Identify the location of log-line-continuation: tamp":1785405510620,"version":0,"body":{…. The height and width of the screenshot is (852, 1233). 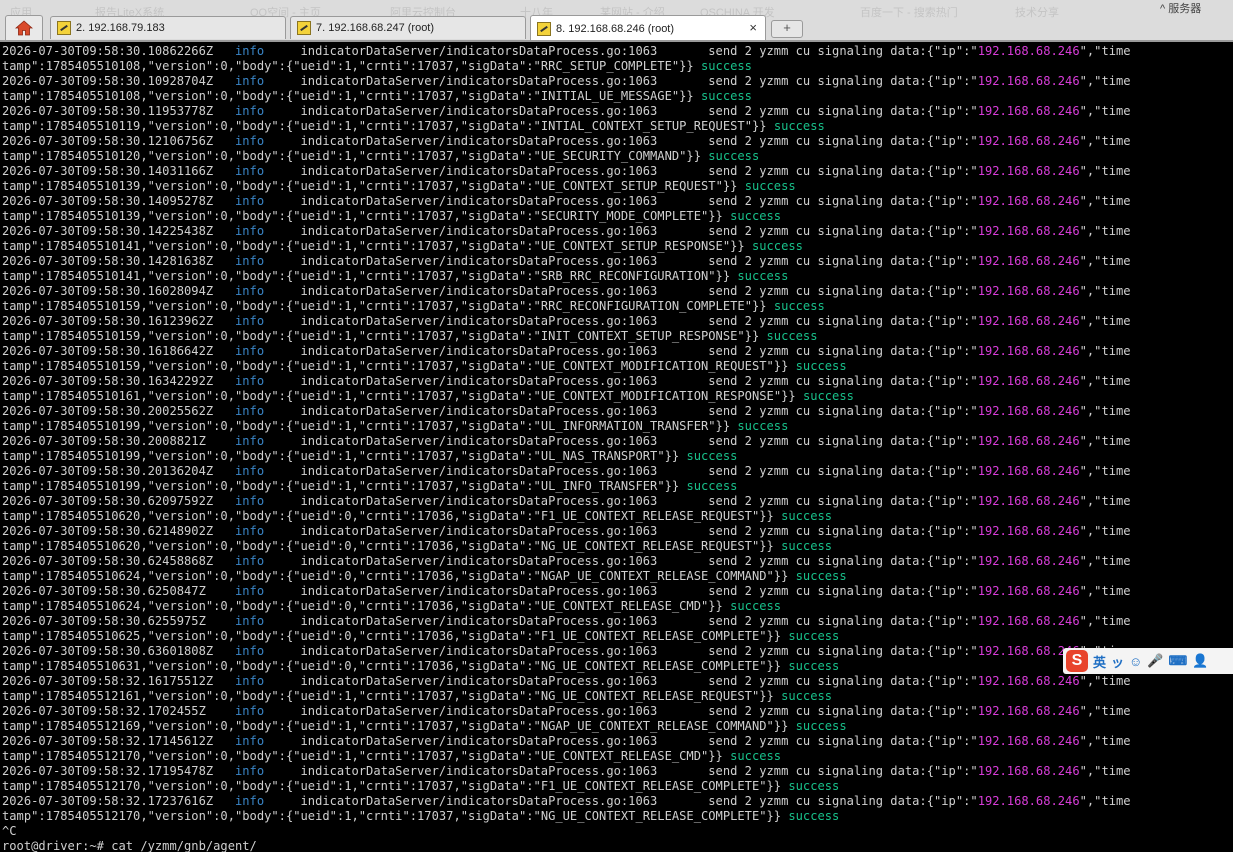
(417, 546).